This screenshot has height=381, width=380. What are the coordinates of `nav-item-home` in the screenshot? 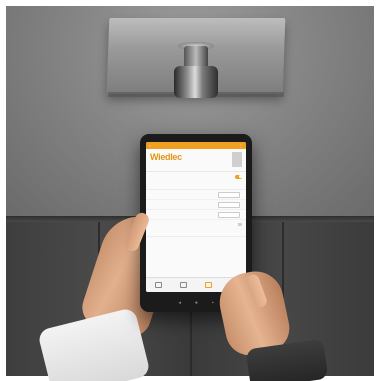 It's located at (159, 285).